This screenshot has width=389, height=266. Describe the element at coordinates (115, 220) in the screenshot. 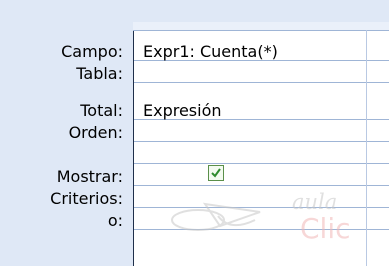

I see `row-label-o: o:` at that location.